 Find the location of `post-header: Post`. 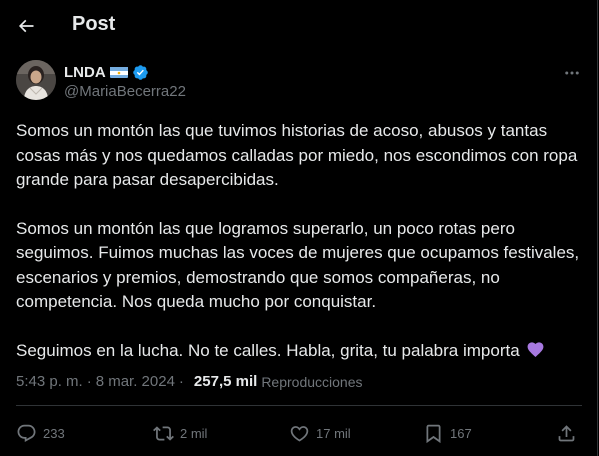

post-header: Post is located at coordinates (299, 26).